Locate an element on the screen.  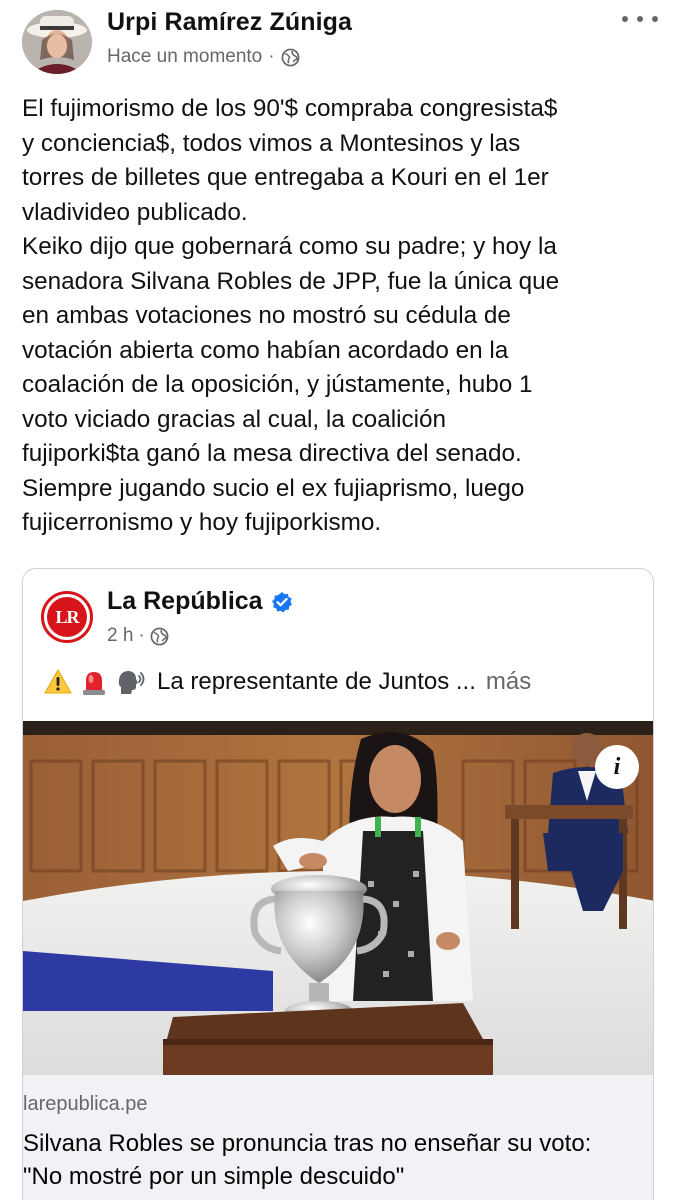
post-header: Urpi Ramírez Zúniga Hace un momento · is located at coordinates (338, 40).